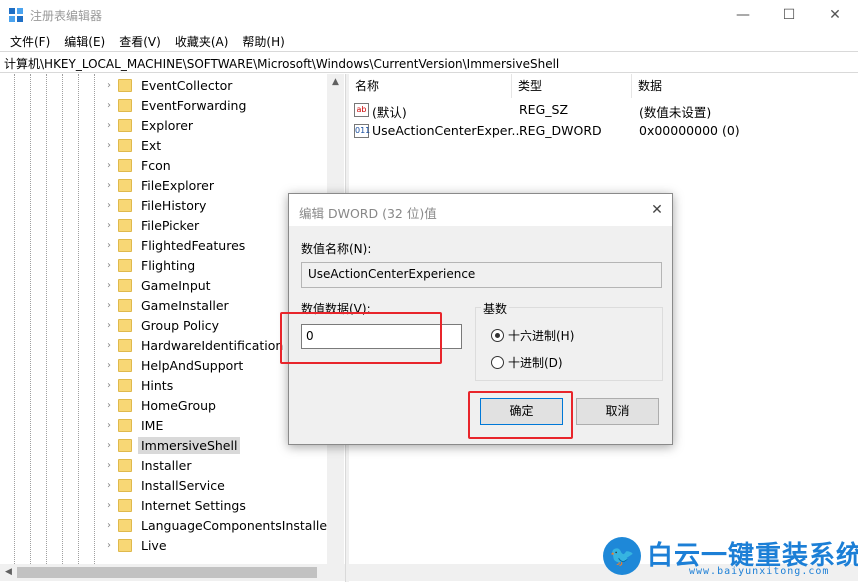 The image size is (858, 582). I want to click on tree-item: › FlightedFeatures, so click(175, 245).